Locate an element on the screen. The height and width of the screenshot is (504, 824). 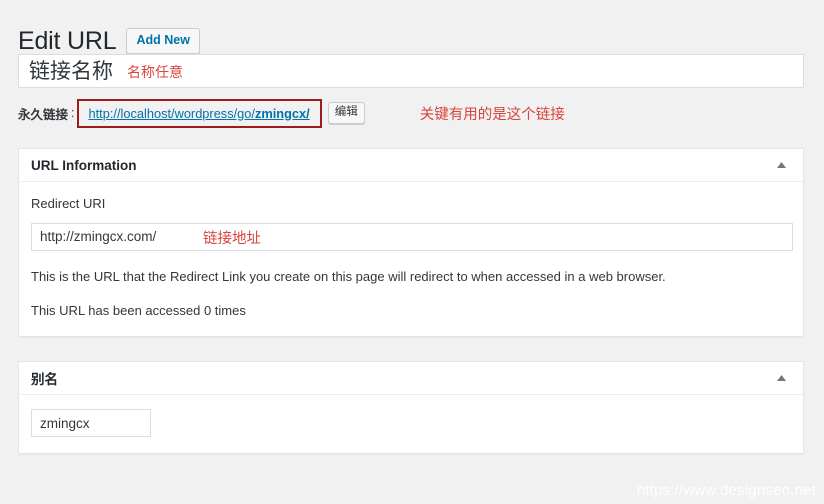
permalink-url-slug: zmingcx/ is located at coordinates (282, 113).